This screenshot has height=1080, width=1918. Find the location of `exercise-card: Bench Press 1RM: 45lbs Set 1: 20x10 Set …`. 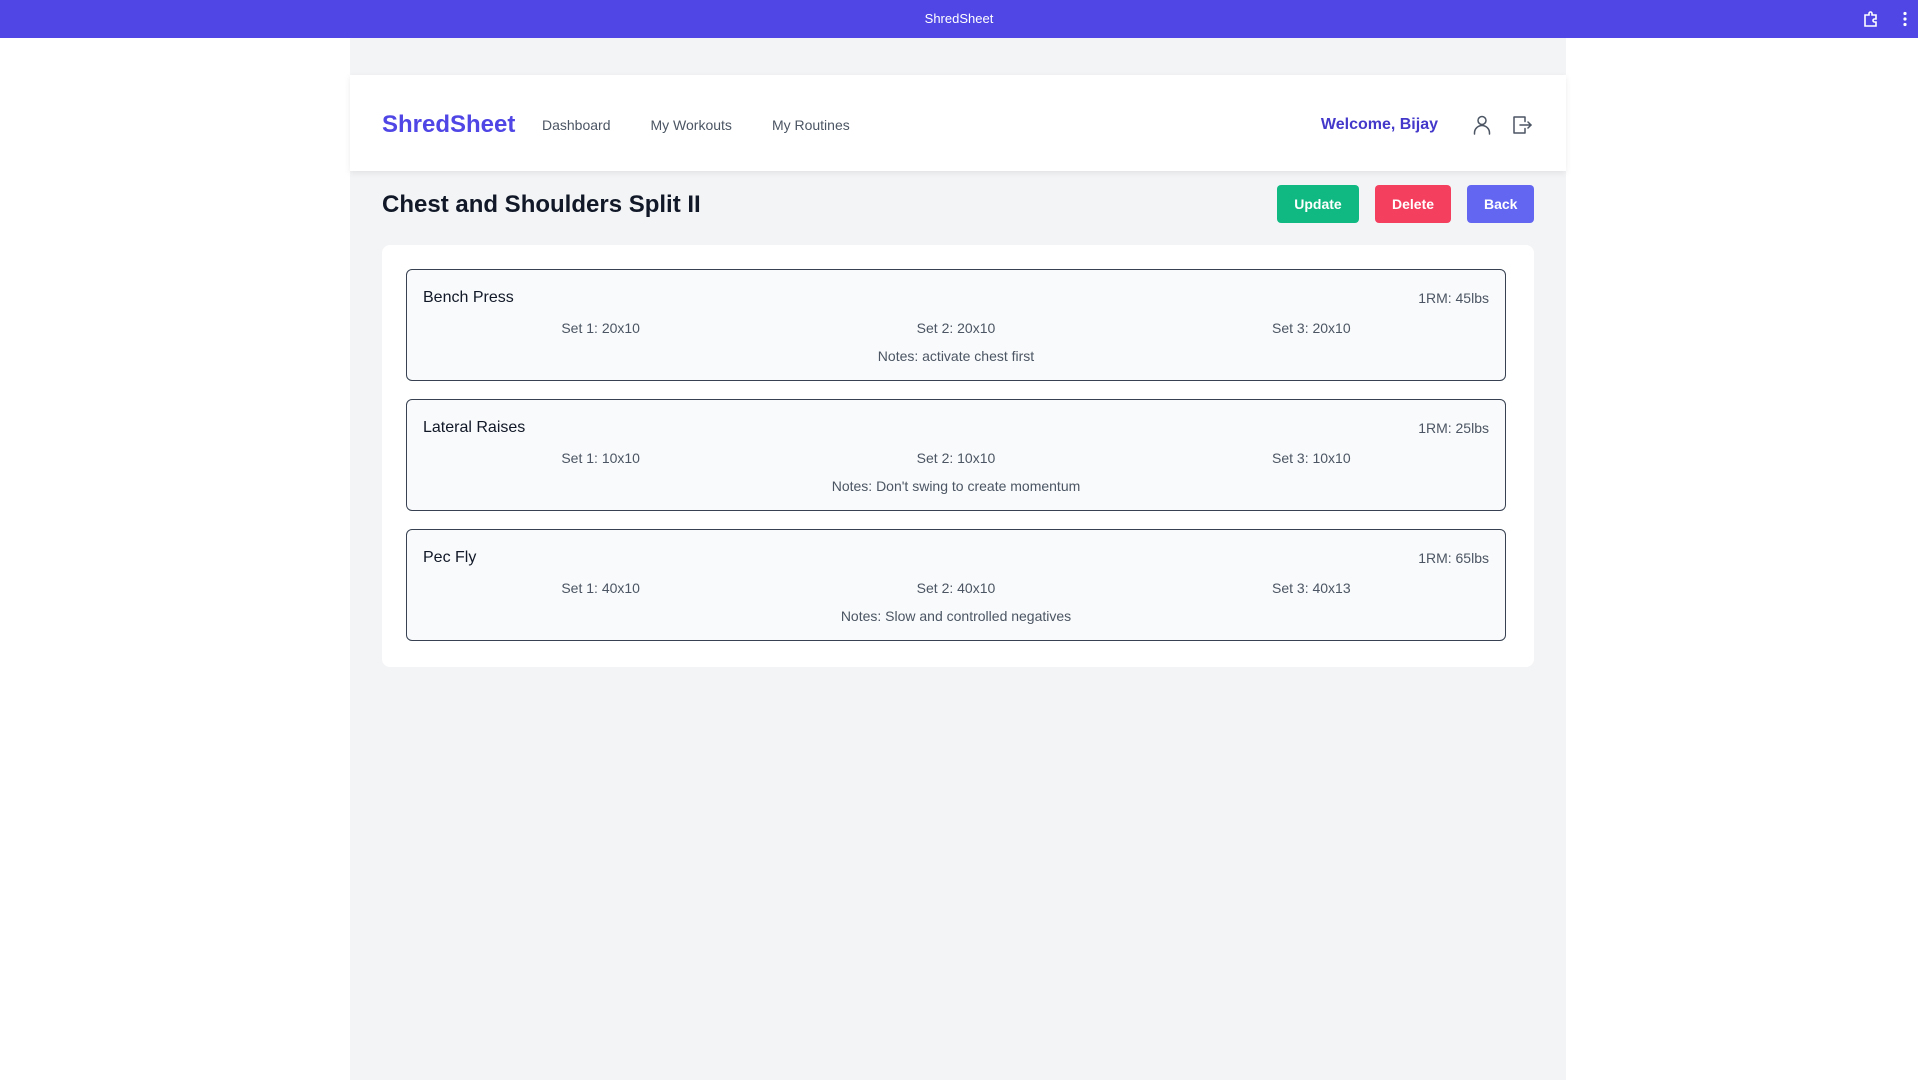

exercise-card: Bench Press 1RM: 45lbs Set 1: 20x10 Set … is located at coordinates (956, 325).